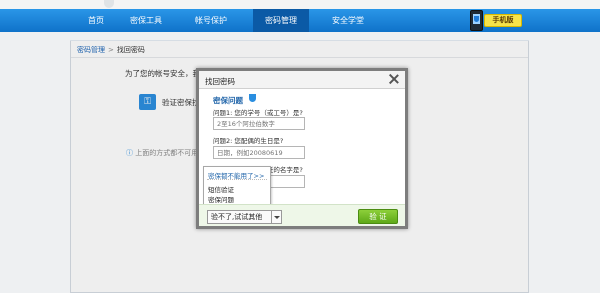  I want to click on nav-item-security-tools: 密保工具, so click(146, 20).